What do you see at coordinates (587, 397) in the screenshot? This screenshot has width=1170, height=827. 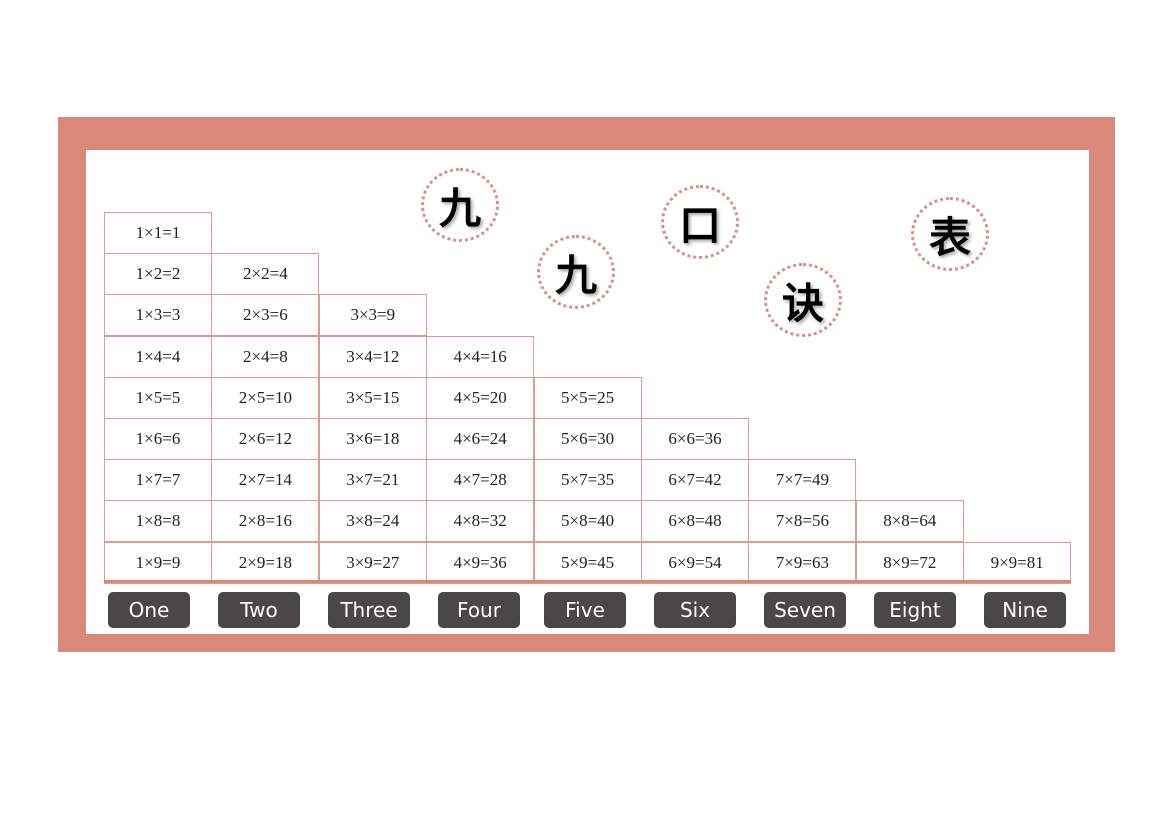 I see `table-cell: 5×5=25` at bounding box center [587, 397].